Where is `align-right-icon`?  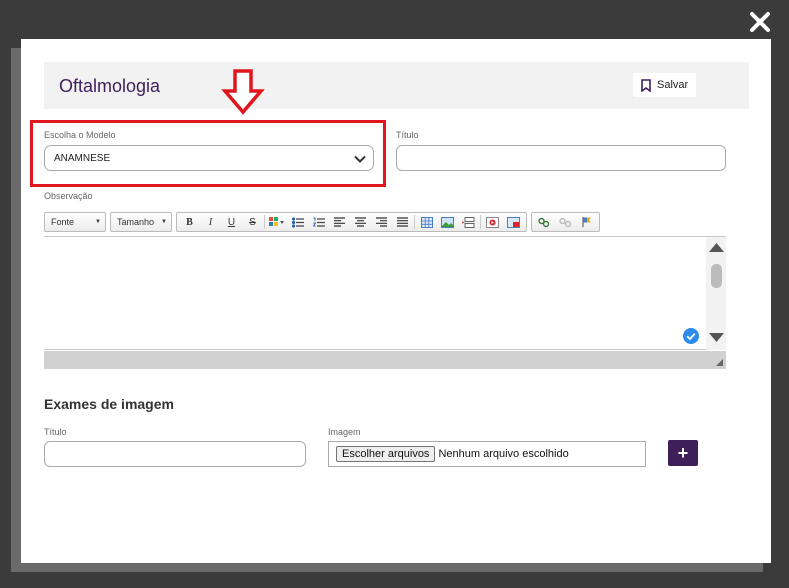
align-right-icon is located at coordinates (381, 222).